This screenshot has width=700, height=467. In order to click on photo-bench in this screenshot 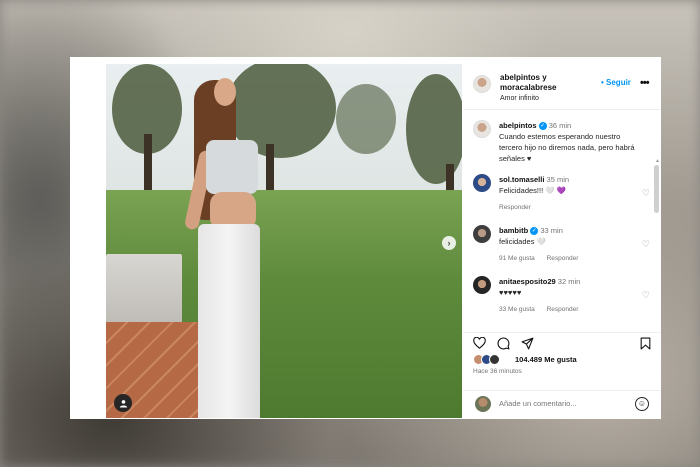, I will do `click(144, 292)`.